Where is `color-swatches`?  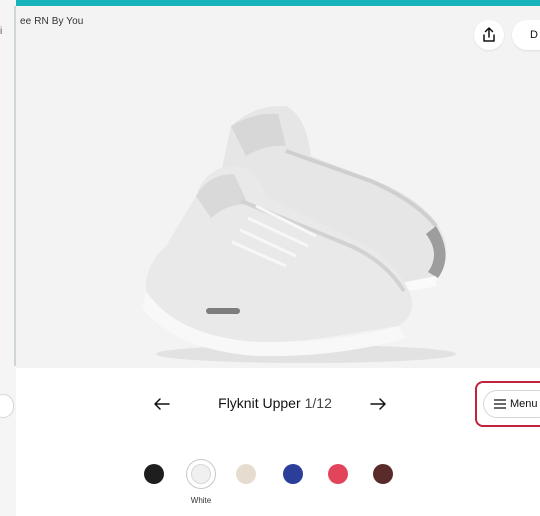
color-swatches is located at coordinates (270, 481).